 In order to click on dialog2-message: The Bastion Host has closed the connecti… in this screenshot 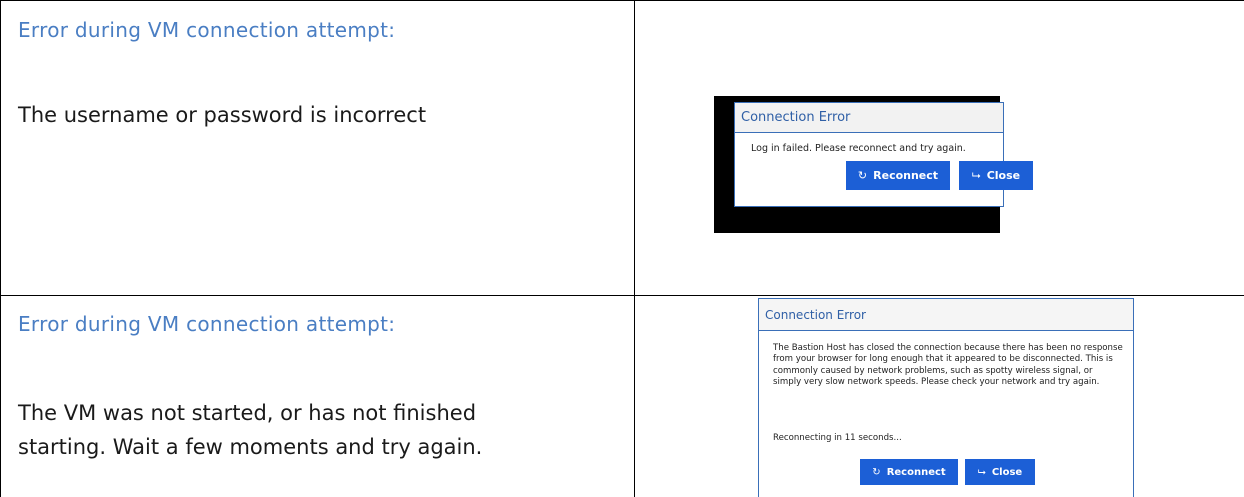, I will do `click(948, 365)`.